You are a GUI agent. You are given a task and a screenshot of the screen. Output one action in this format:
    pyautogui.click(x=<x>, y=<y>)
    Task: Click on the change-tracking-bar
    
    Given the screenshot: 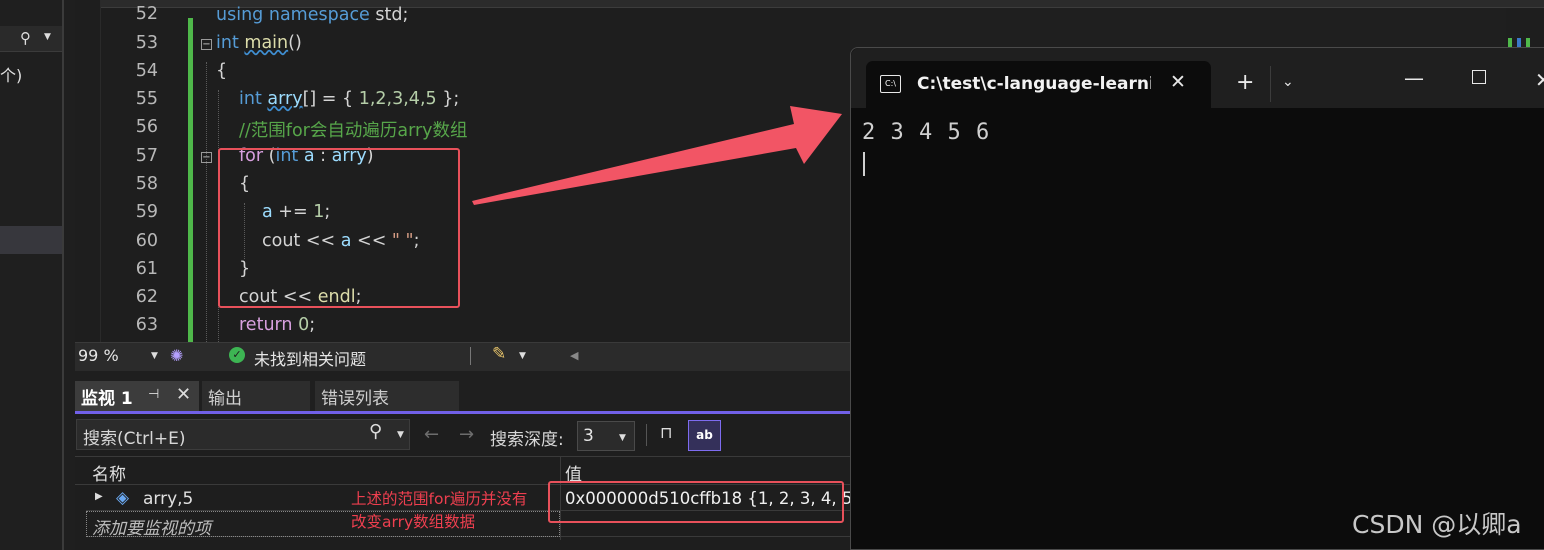 What is the action you would take?
    pyautogui.click(x=190, y=180)
    